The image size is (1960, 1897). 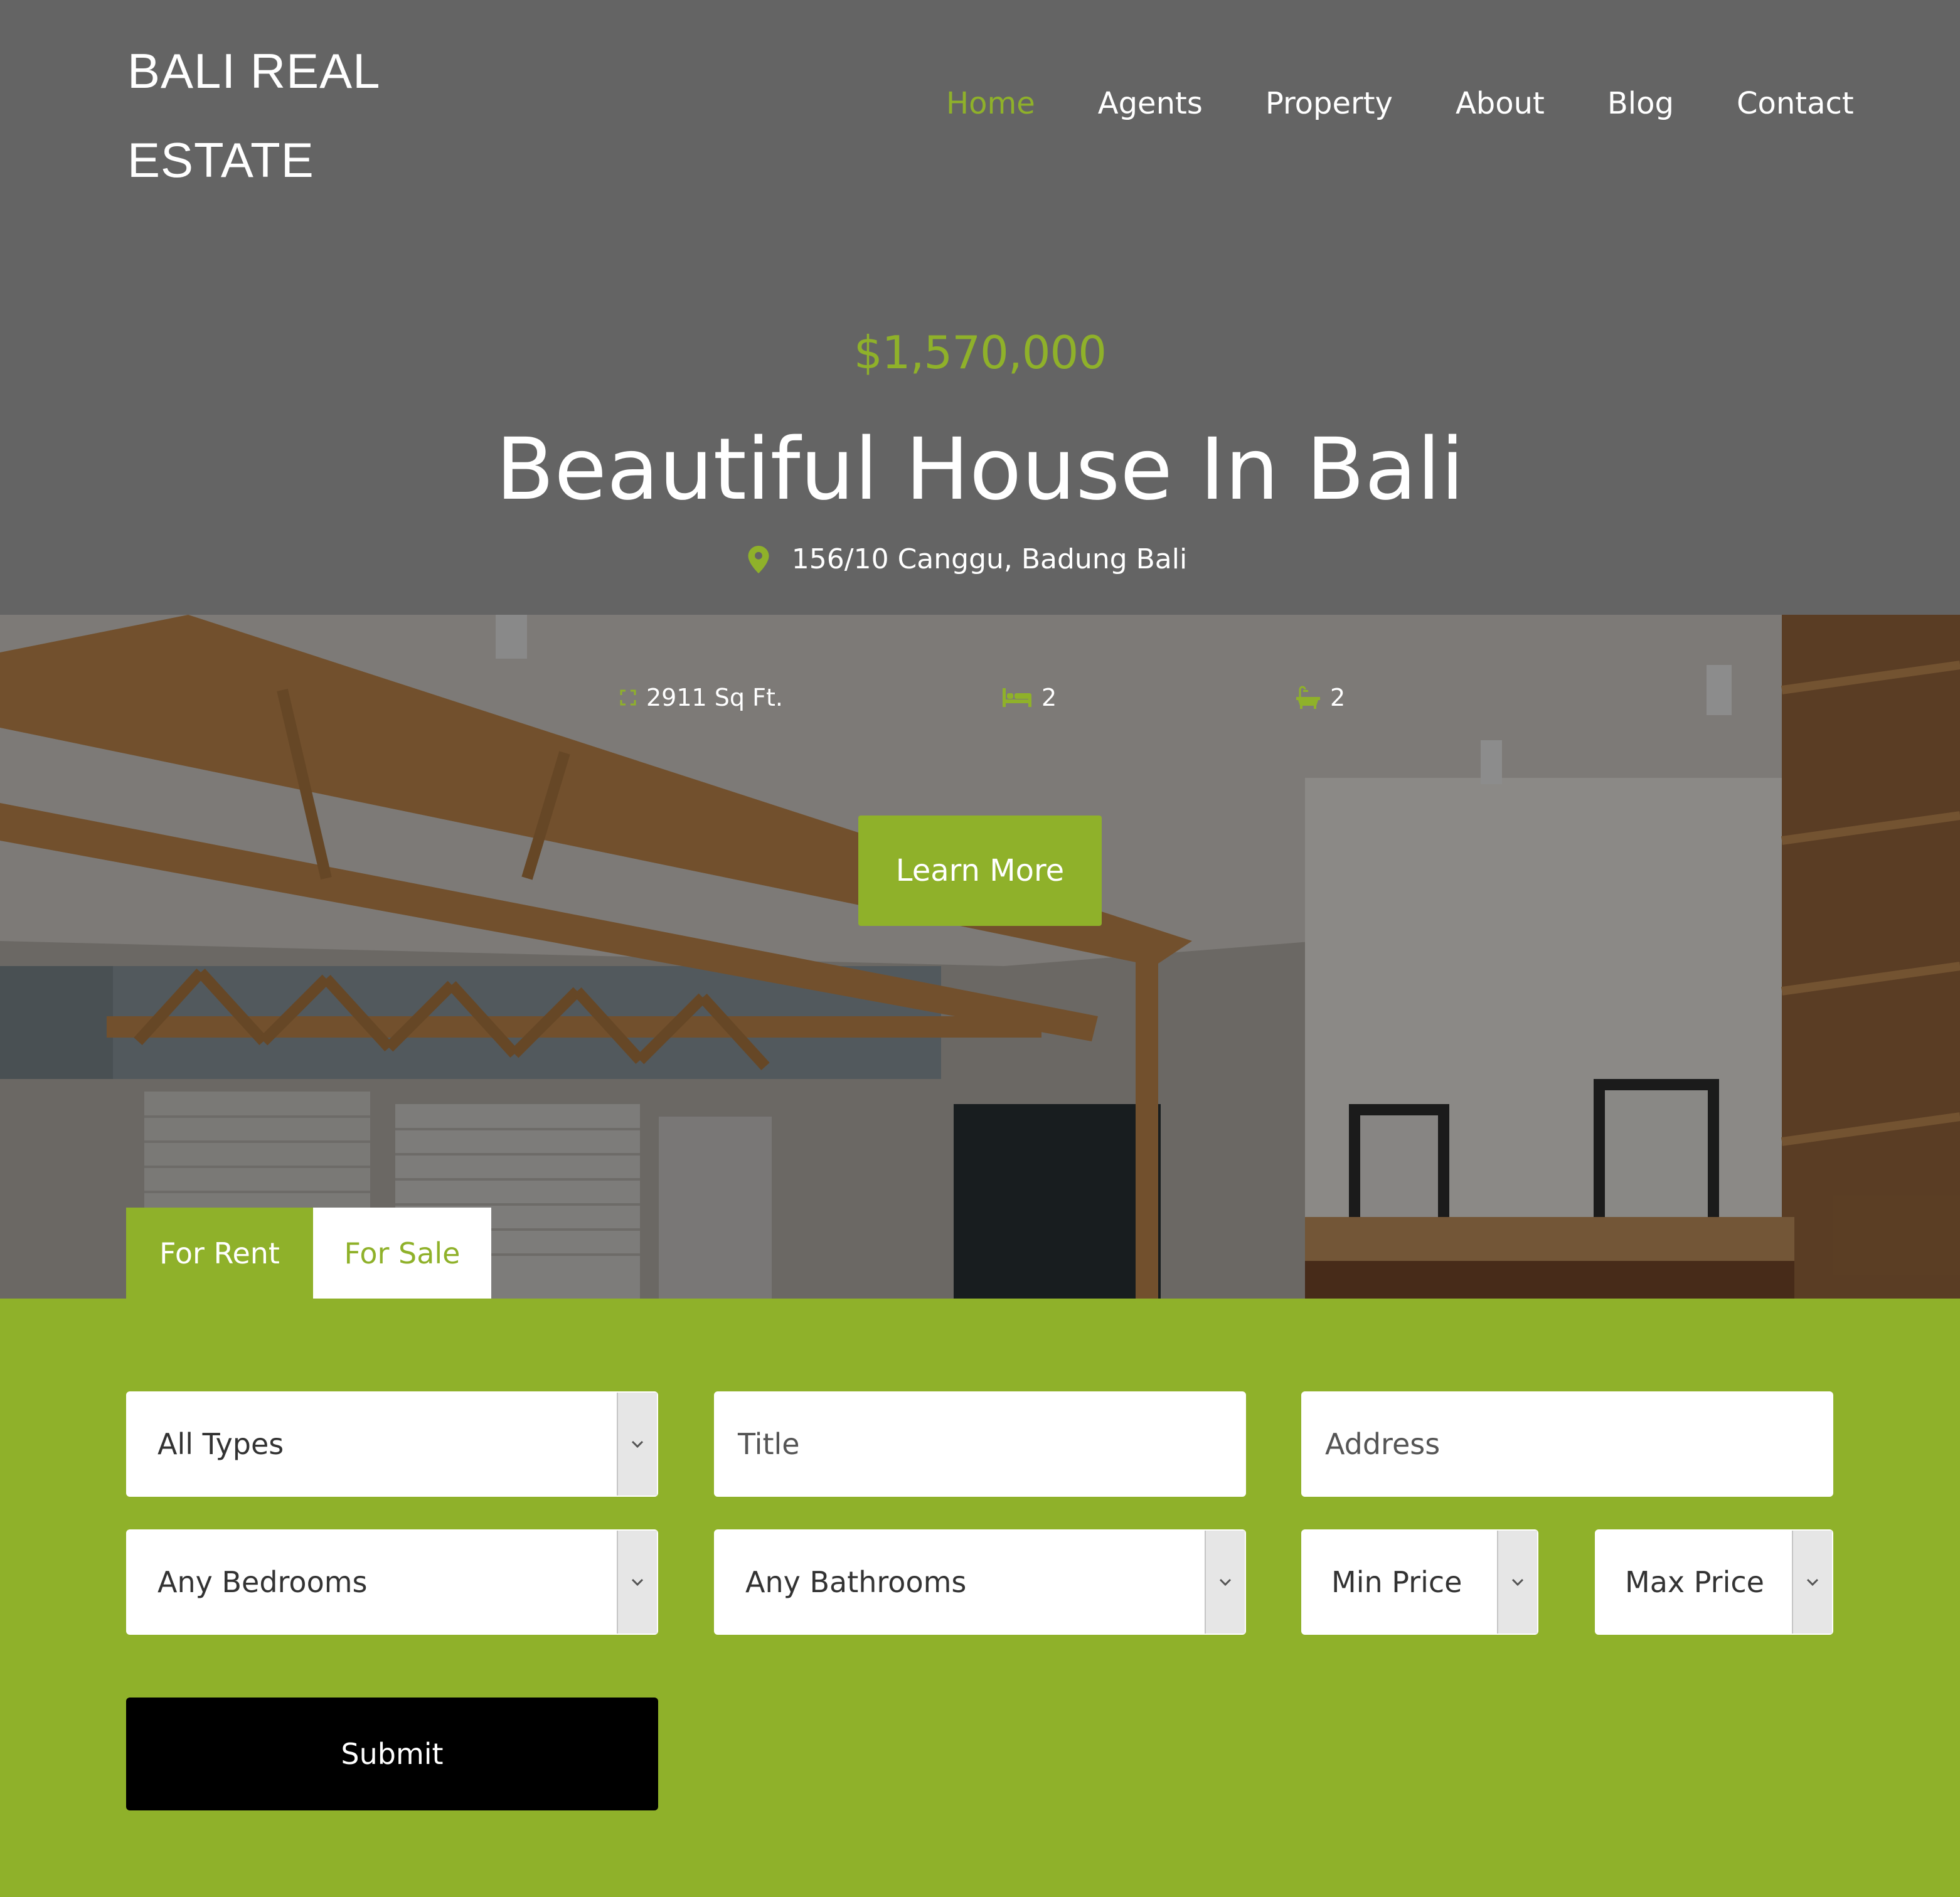 What do you see at coordinates (980, 699) in the screenshot?
I see `listing-stats: 2911 Sq Ft. 2 2` at bounding box center [980, 699].